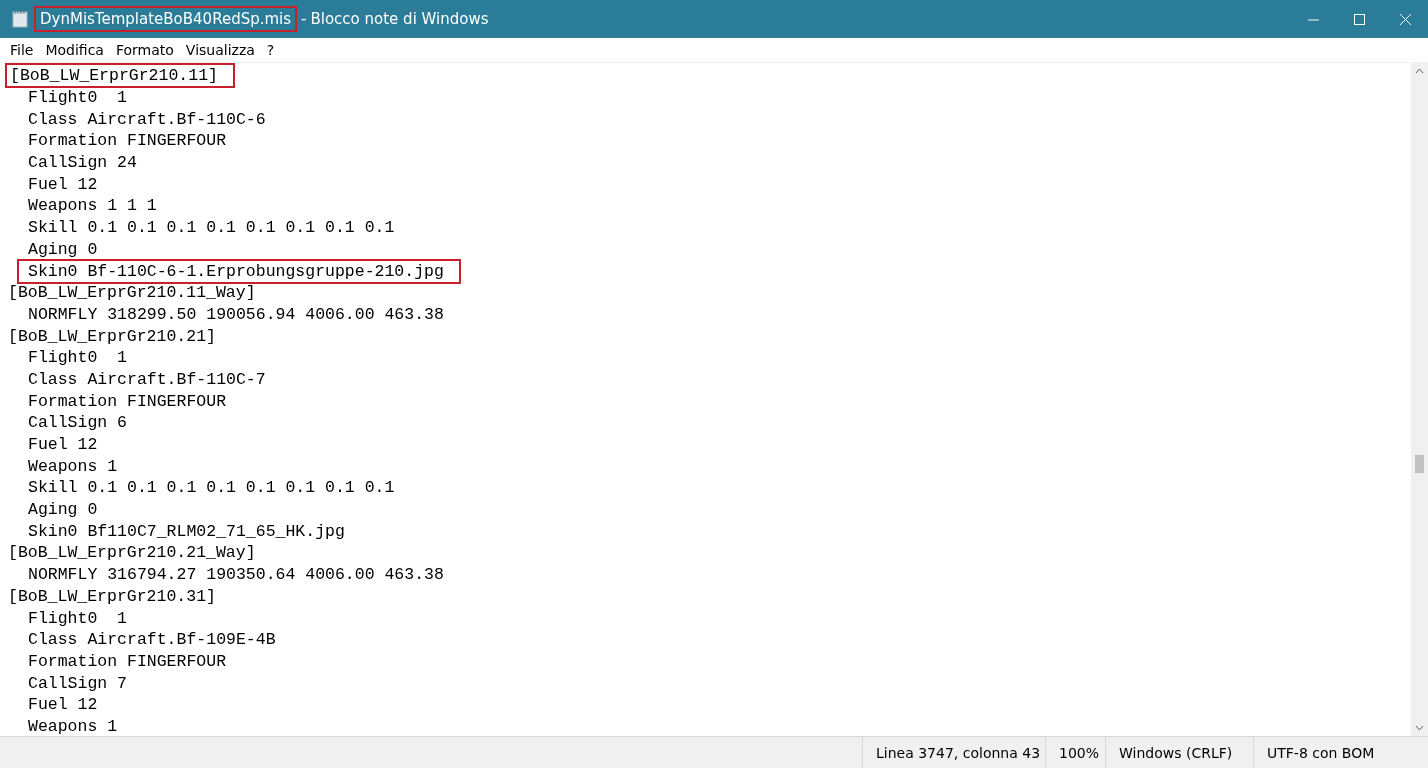  I want to click on menu-item: File, so click(22, 50).